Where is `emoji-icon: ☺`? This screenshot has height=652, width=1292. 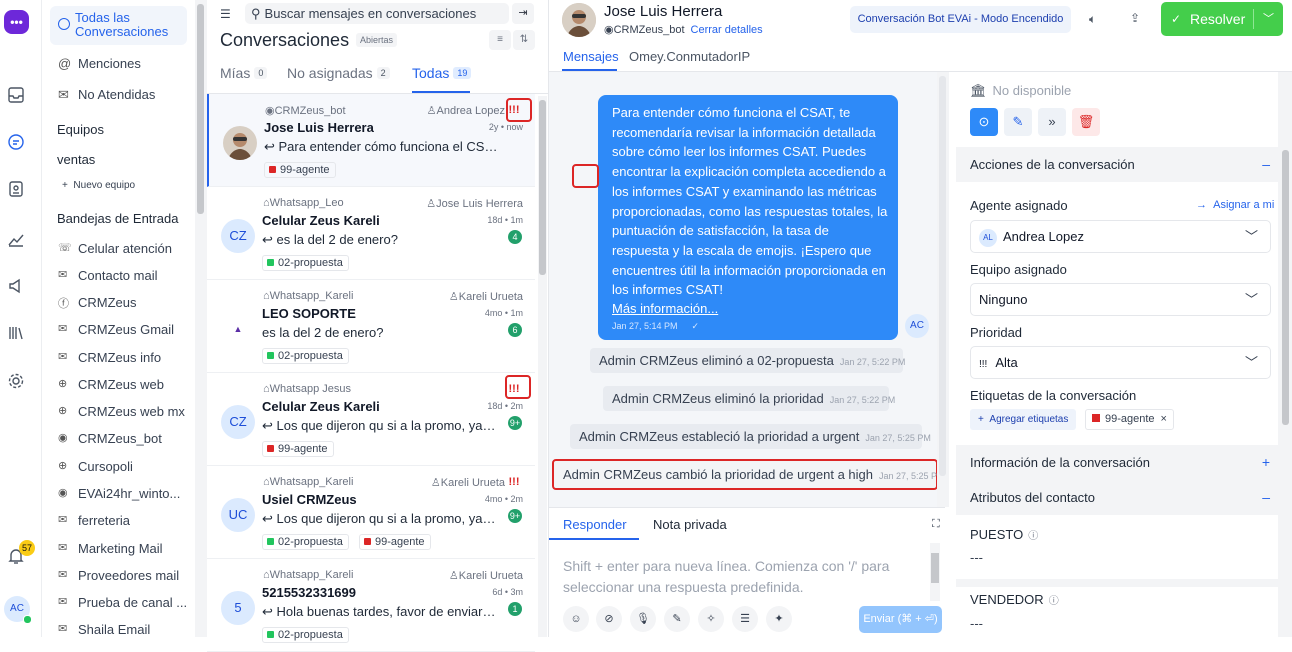
emoji-icon: ☺ is located at coordinates (576, 619).